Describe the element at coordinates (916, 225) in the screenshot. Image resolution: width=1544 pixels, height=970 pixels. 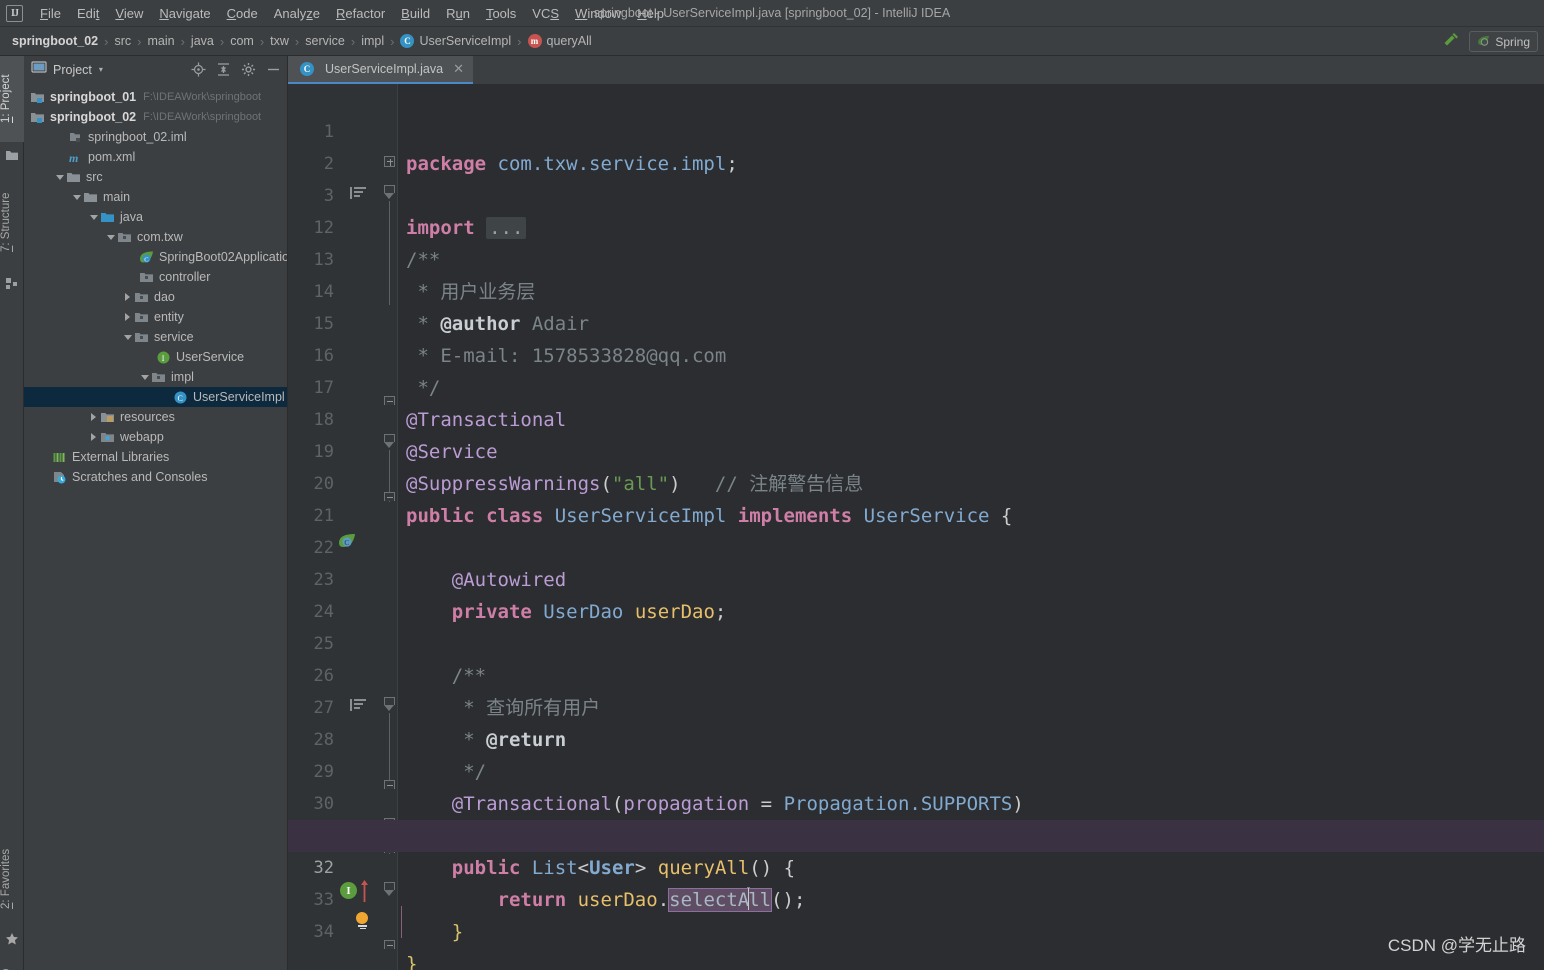
I see `code-line-12: 12 /**` at that location.